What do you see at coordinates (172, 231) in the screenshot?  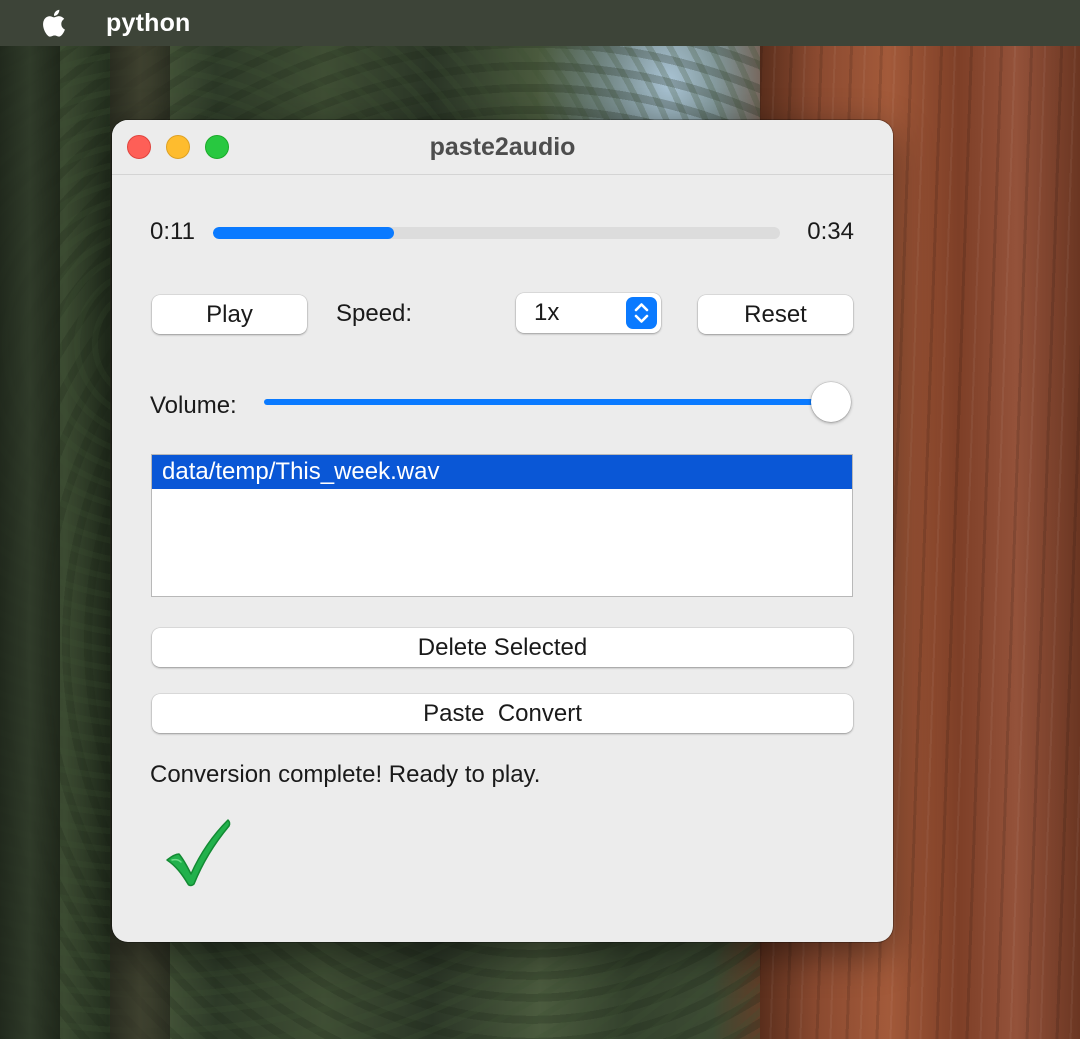 I see `elapsed-time: 0:11` at bounding box center [172, 231].